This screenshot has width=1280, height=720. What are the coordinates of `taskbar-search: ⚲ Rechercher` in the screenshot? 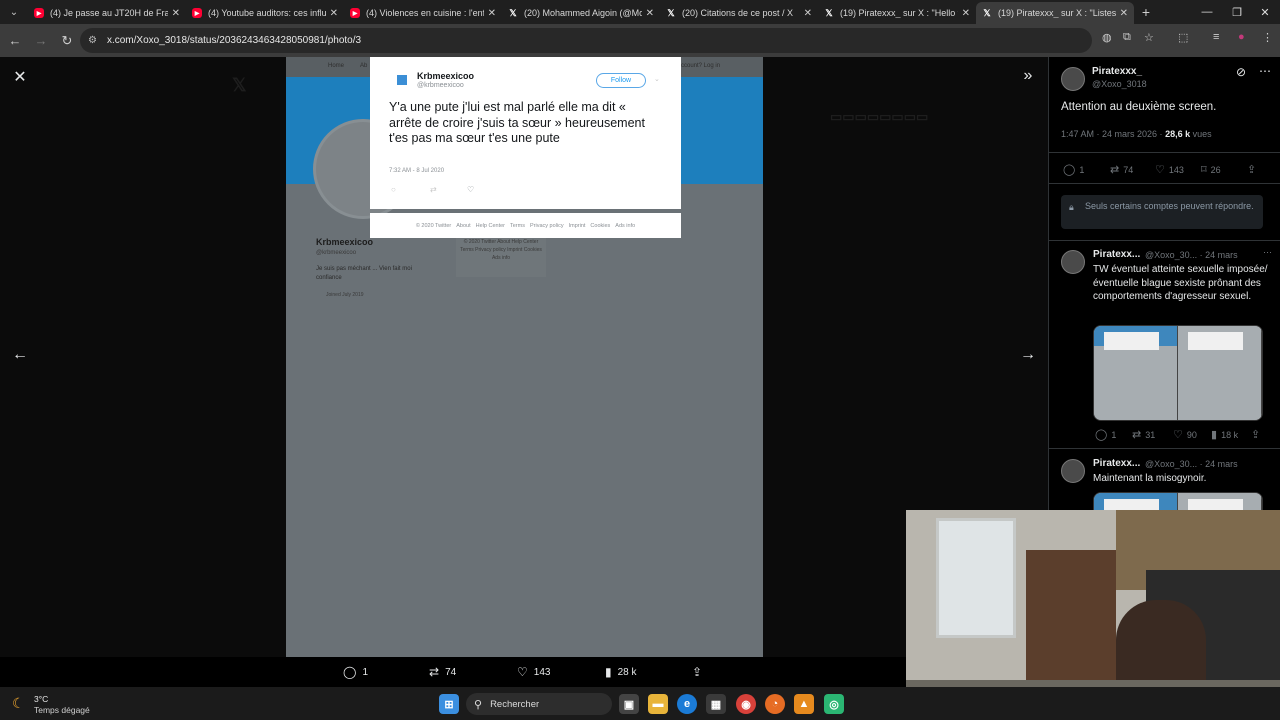 It's located at (539, 704).